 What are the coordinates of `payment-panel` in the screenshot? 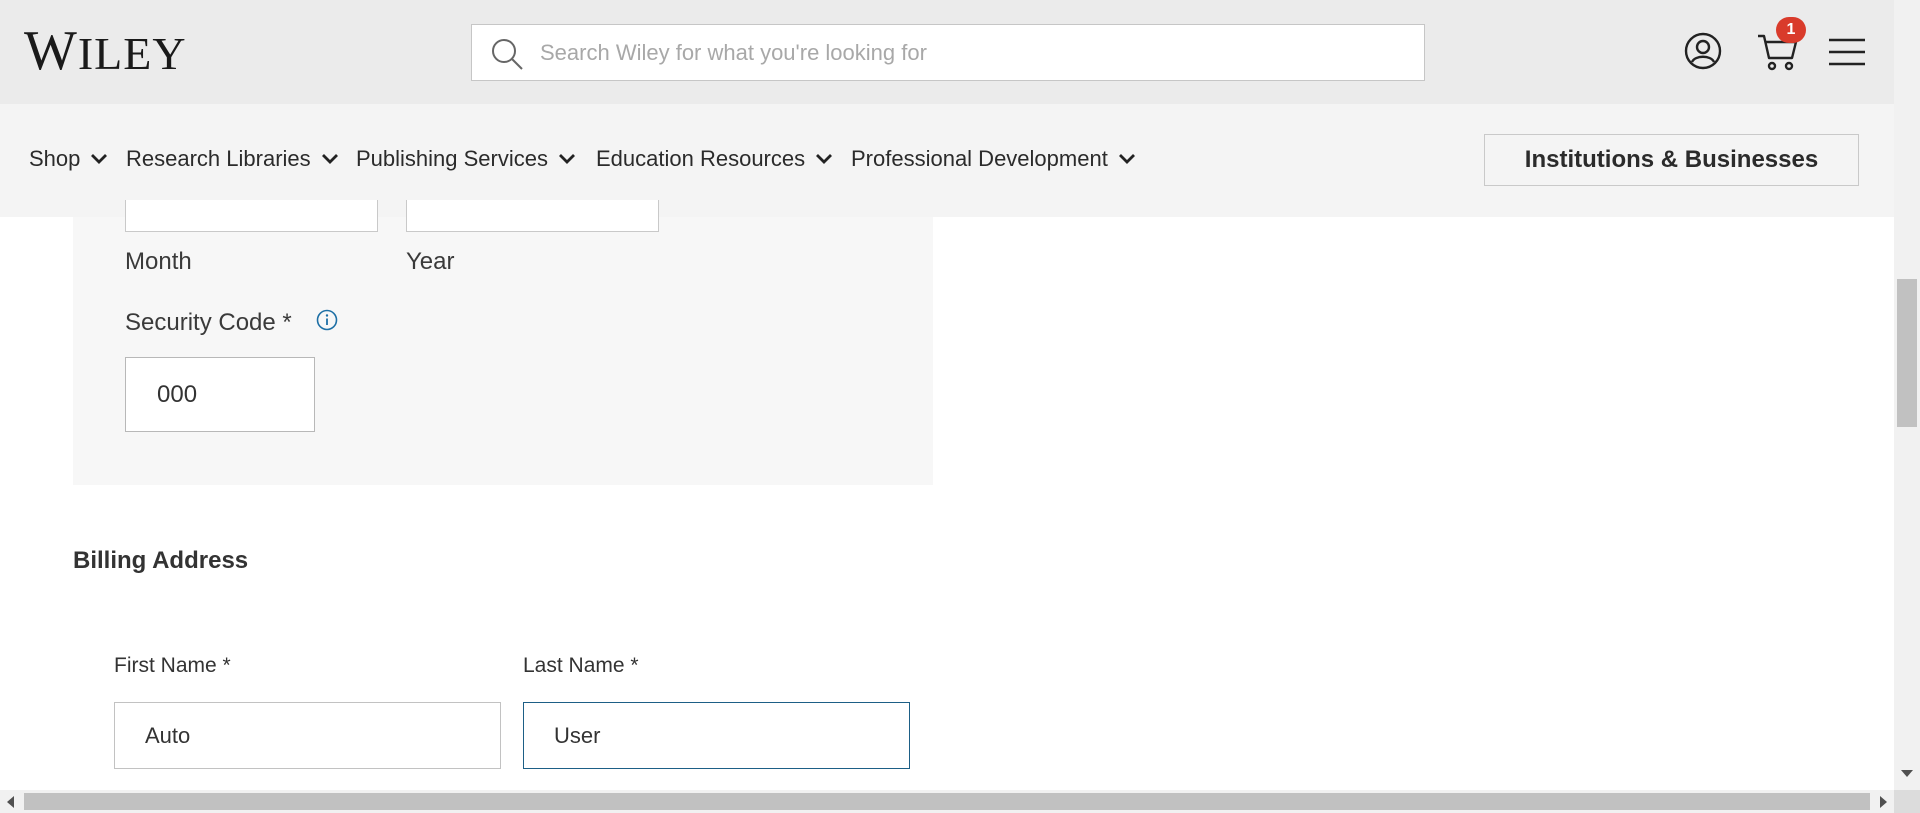 It's located at (503, 351).